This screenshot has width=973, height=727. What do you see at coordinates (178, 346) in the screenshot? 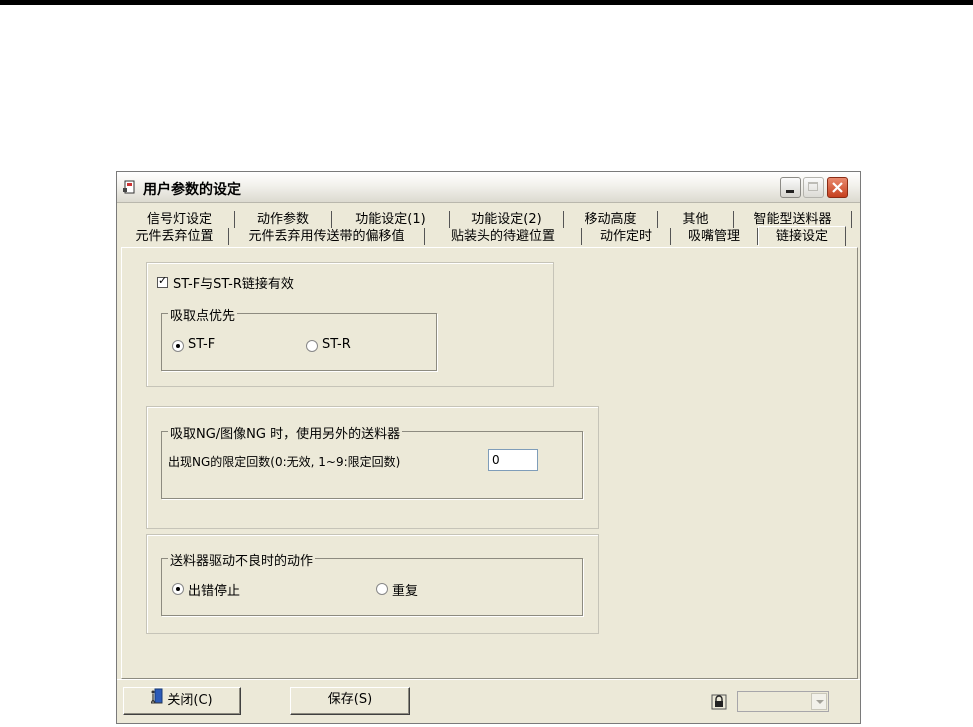
I see `radio-st-f` at bounding box center [178, 346].